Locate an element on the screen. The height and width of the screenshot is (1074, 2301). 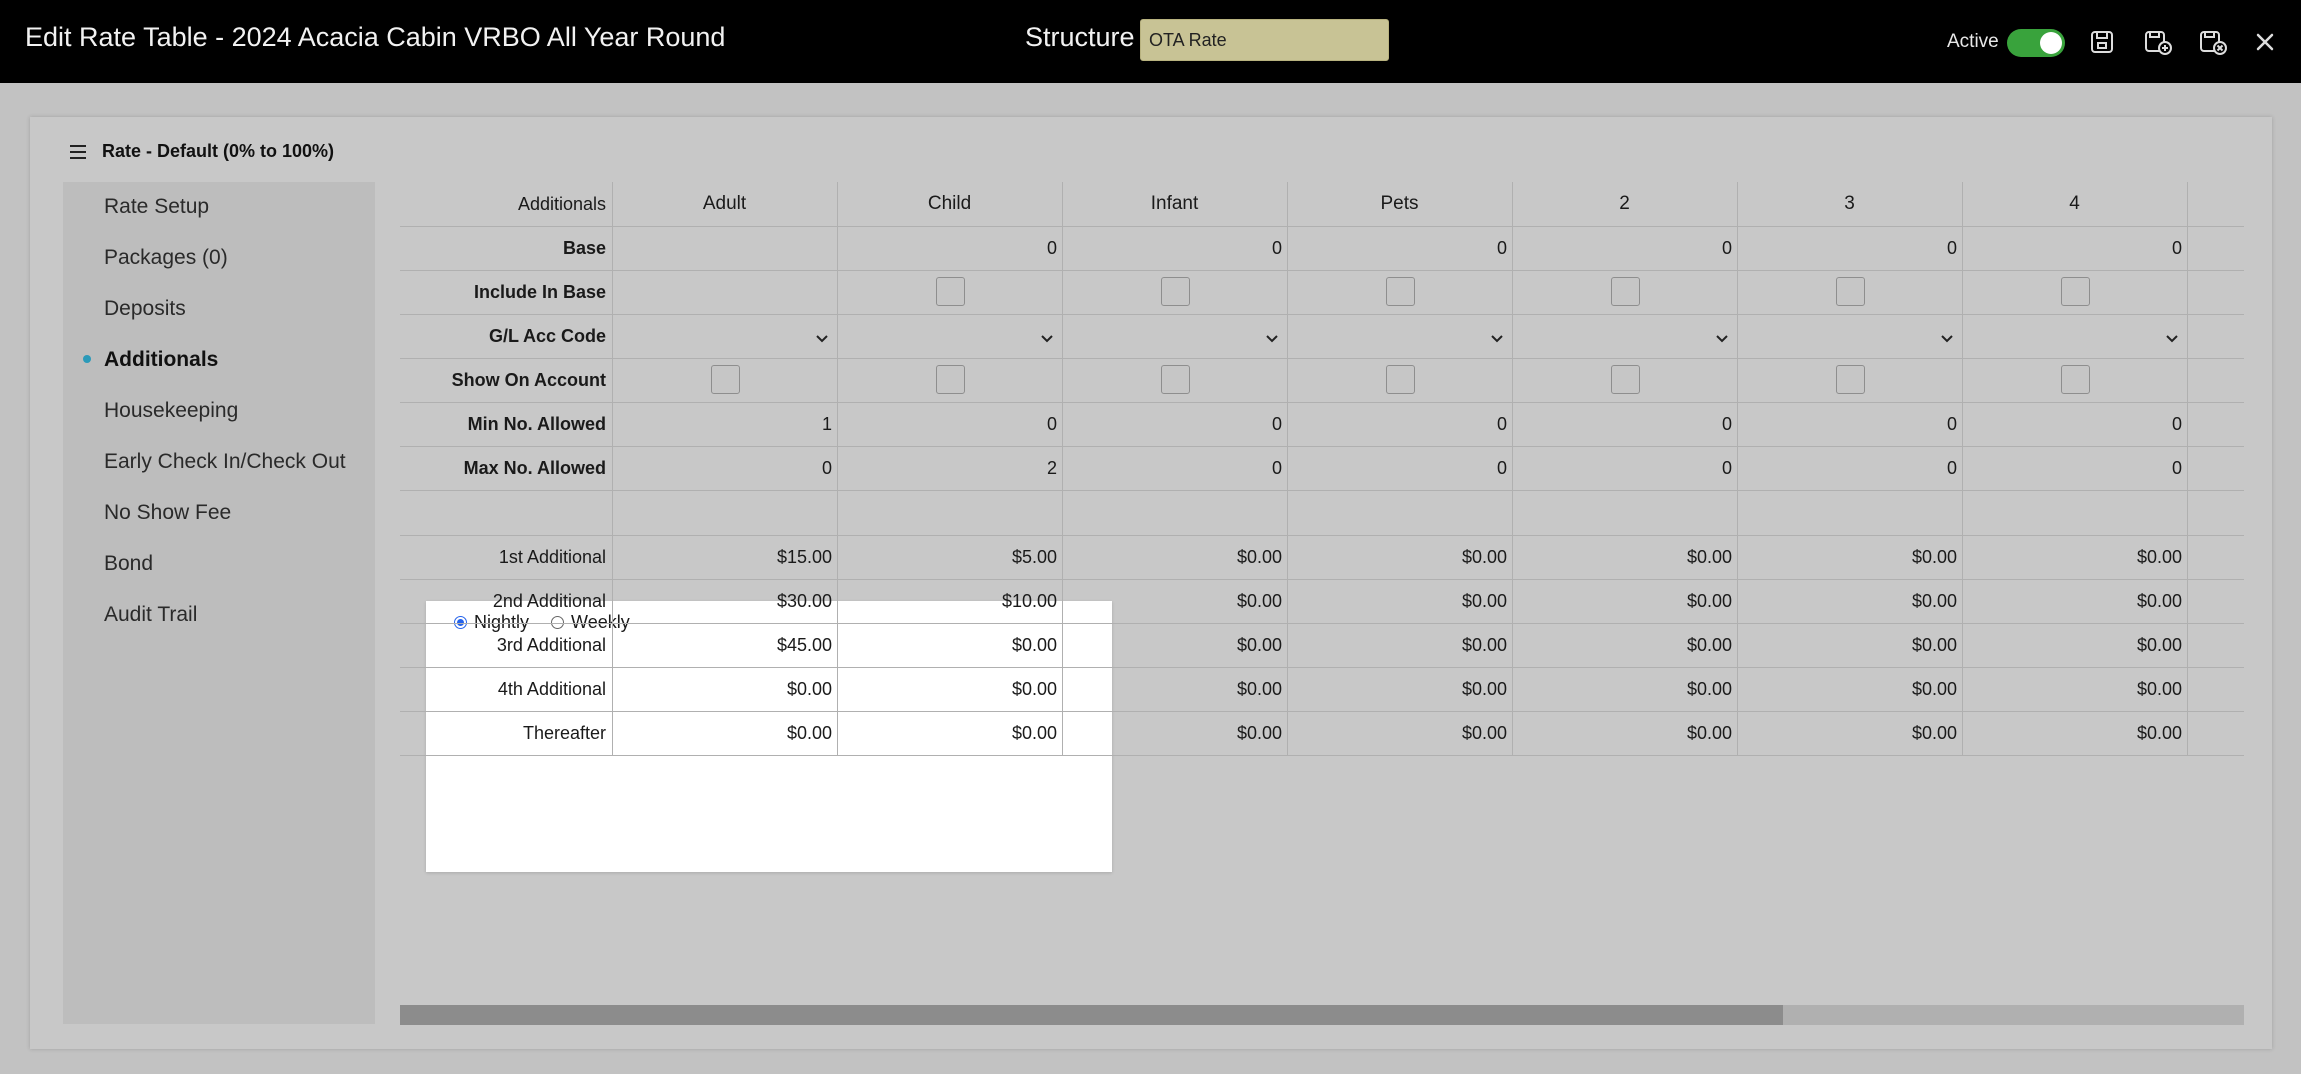
sidebar-item-rate-setup: Rate Setup is located at coordinates (156, 207).